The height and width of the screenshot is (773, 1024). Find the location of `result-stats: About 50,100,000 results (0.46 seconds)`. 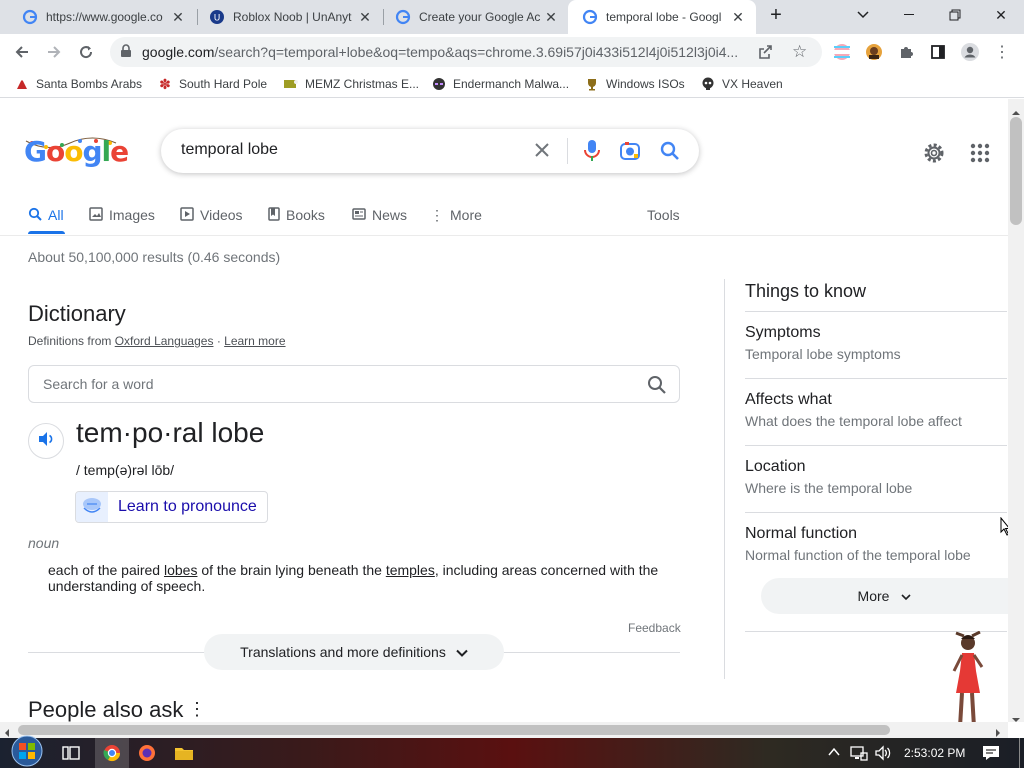

result-stats: About 50,100,000 results (0.46 seconds) is located at coordinates (154, 257).